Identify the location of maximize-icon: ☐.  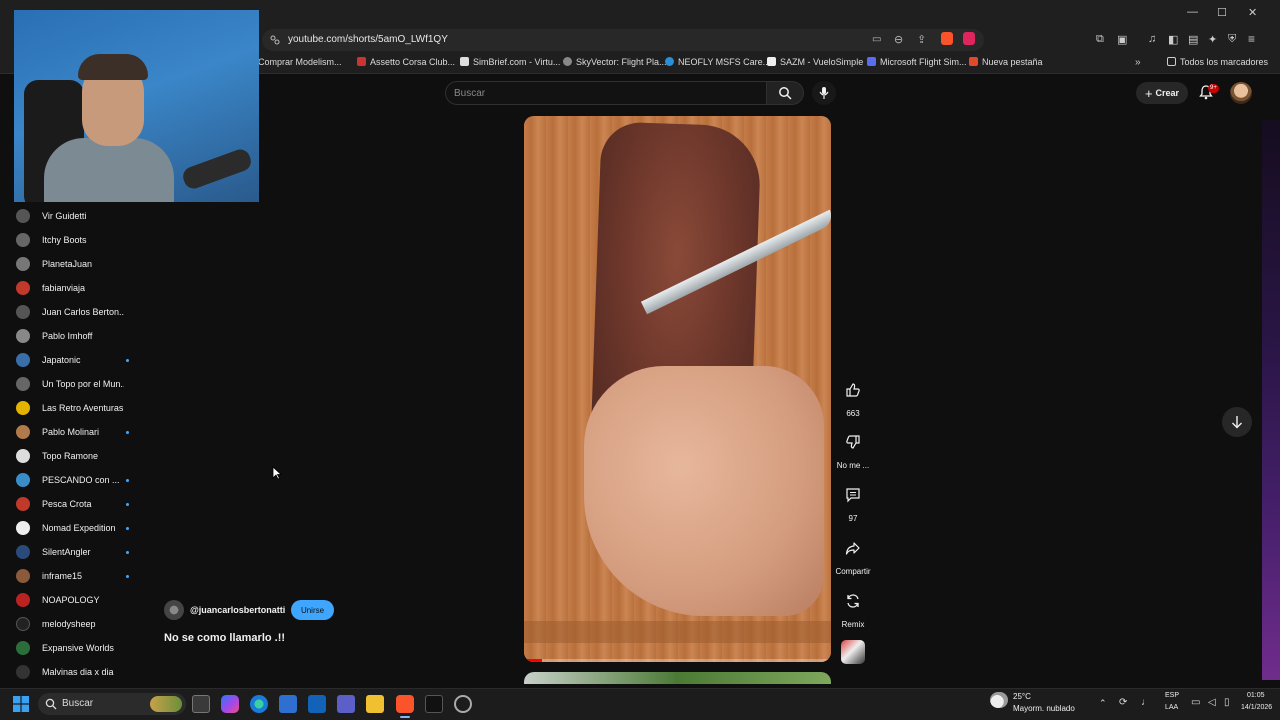
(1222, 12).